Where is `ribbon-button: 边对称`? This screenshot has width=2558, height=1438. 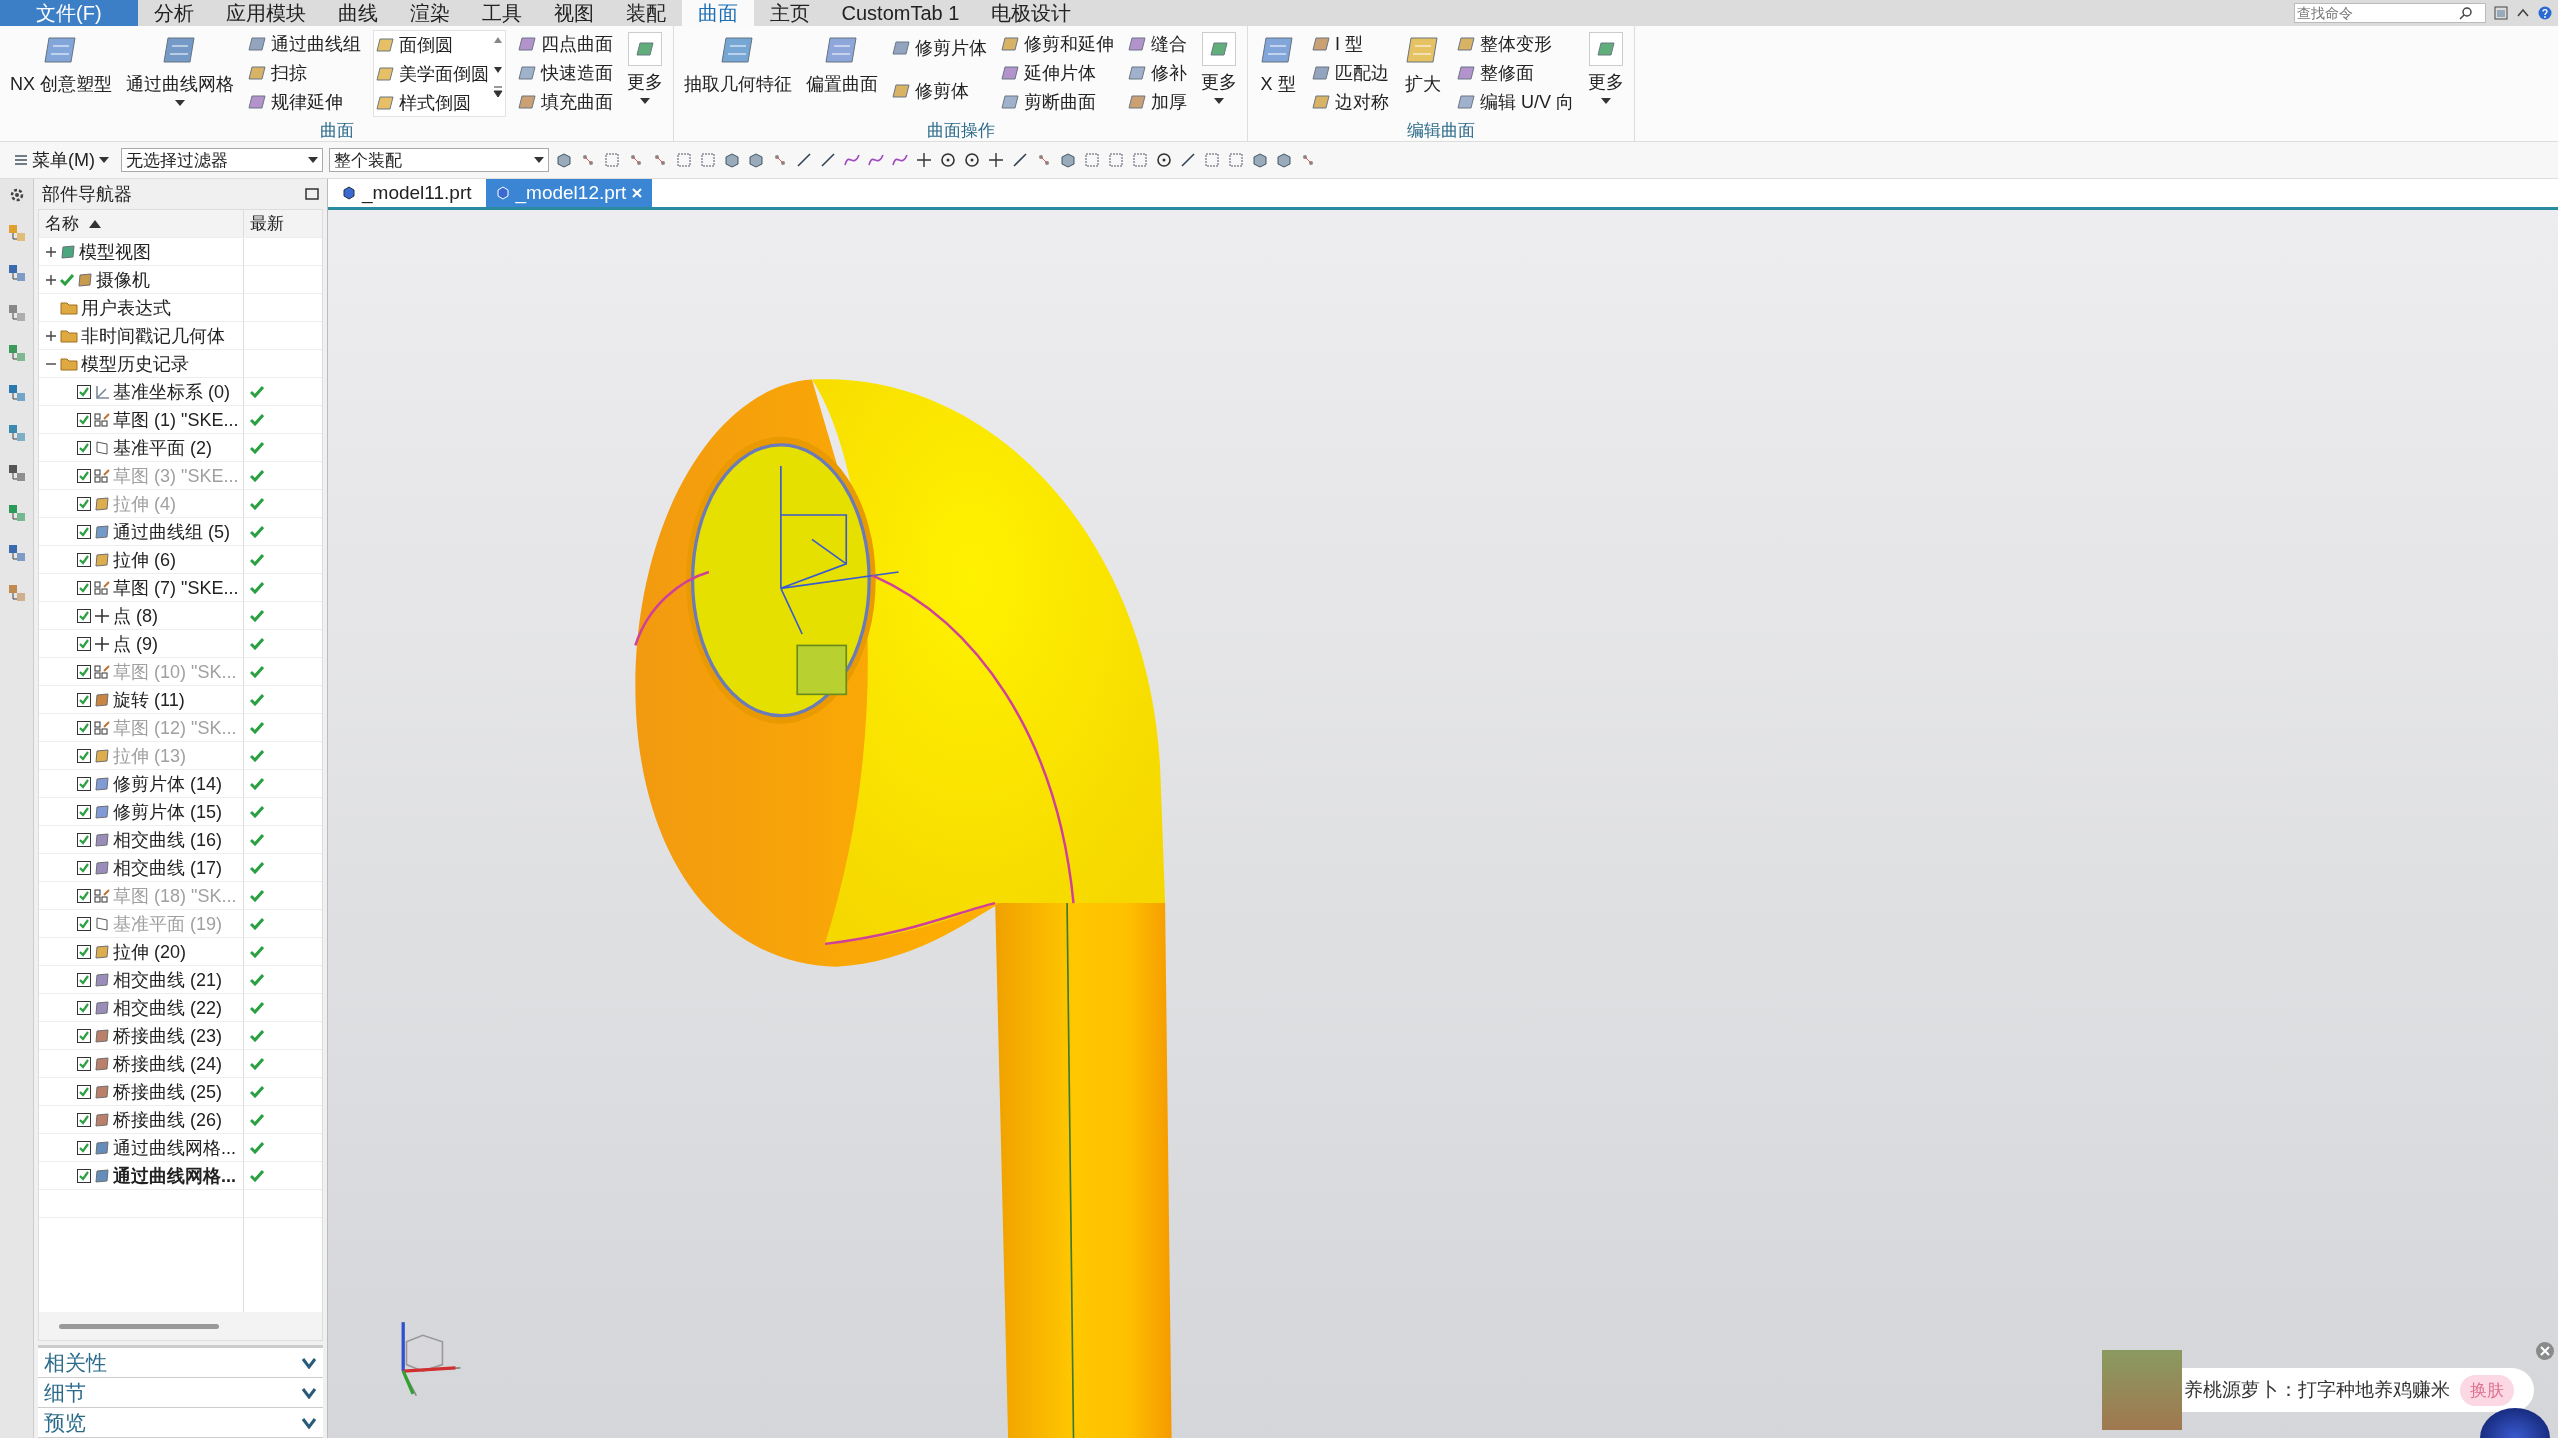 ribbon-button: 边对称 is located at coordinates (1350, 101).